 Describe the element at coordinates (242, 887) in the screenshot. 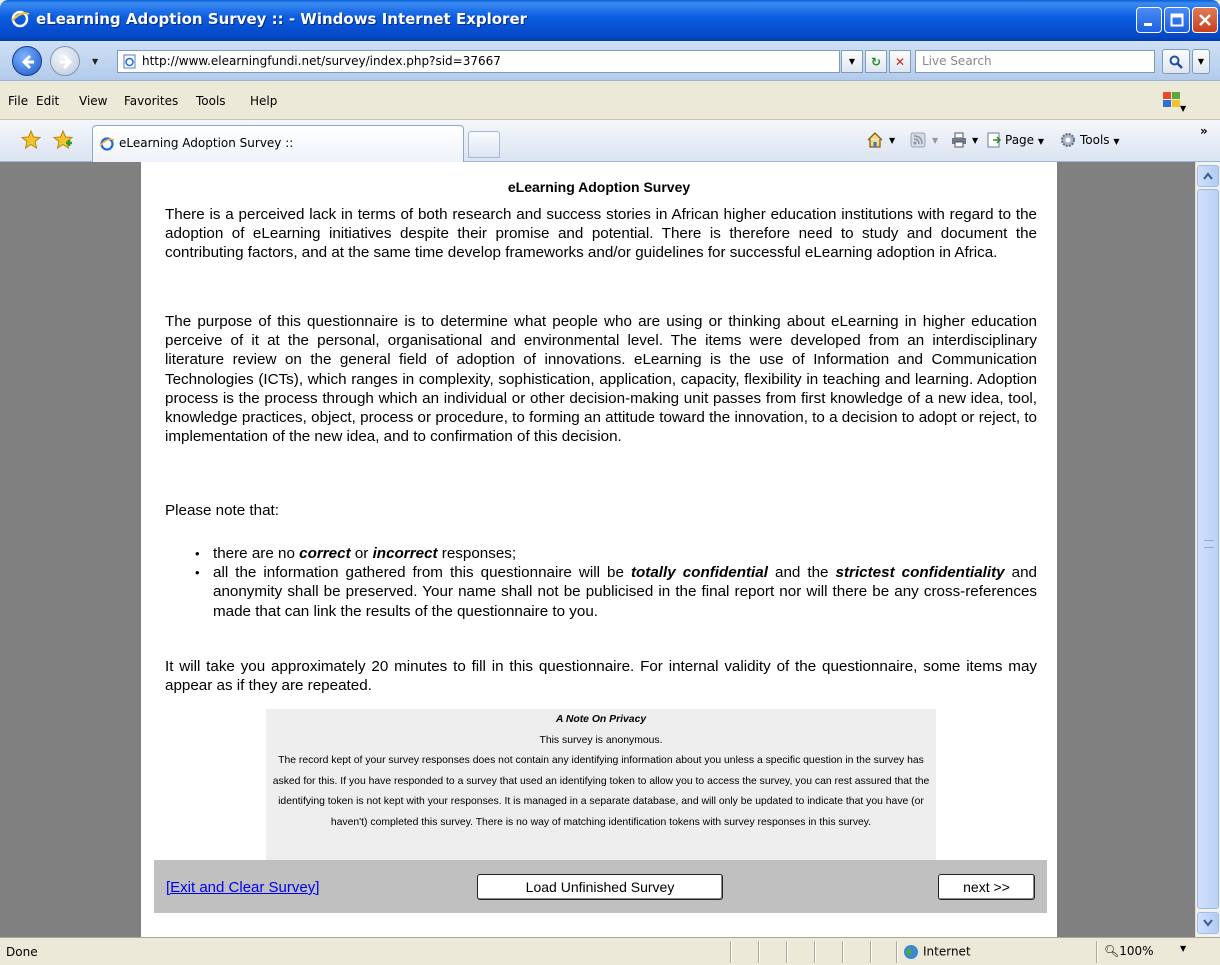

I see `exit-clear-survey-link: [Exit and Clear Survey]` at that location.